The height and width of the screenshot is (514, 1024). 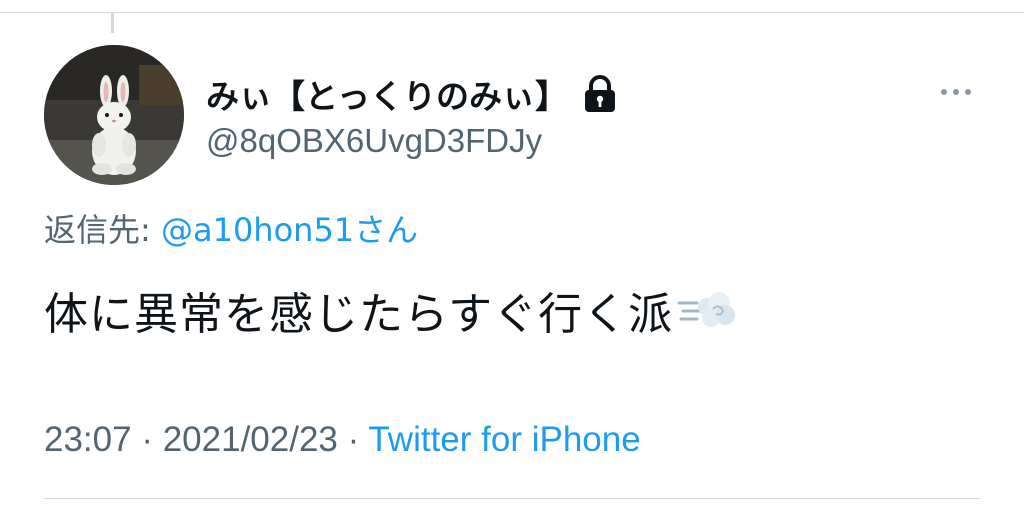 What do you see at coordinates (250, 439) in the screenshot?
I see `tweet-date: 2021/02/23` at bounding box center [250, 439].